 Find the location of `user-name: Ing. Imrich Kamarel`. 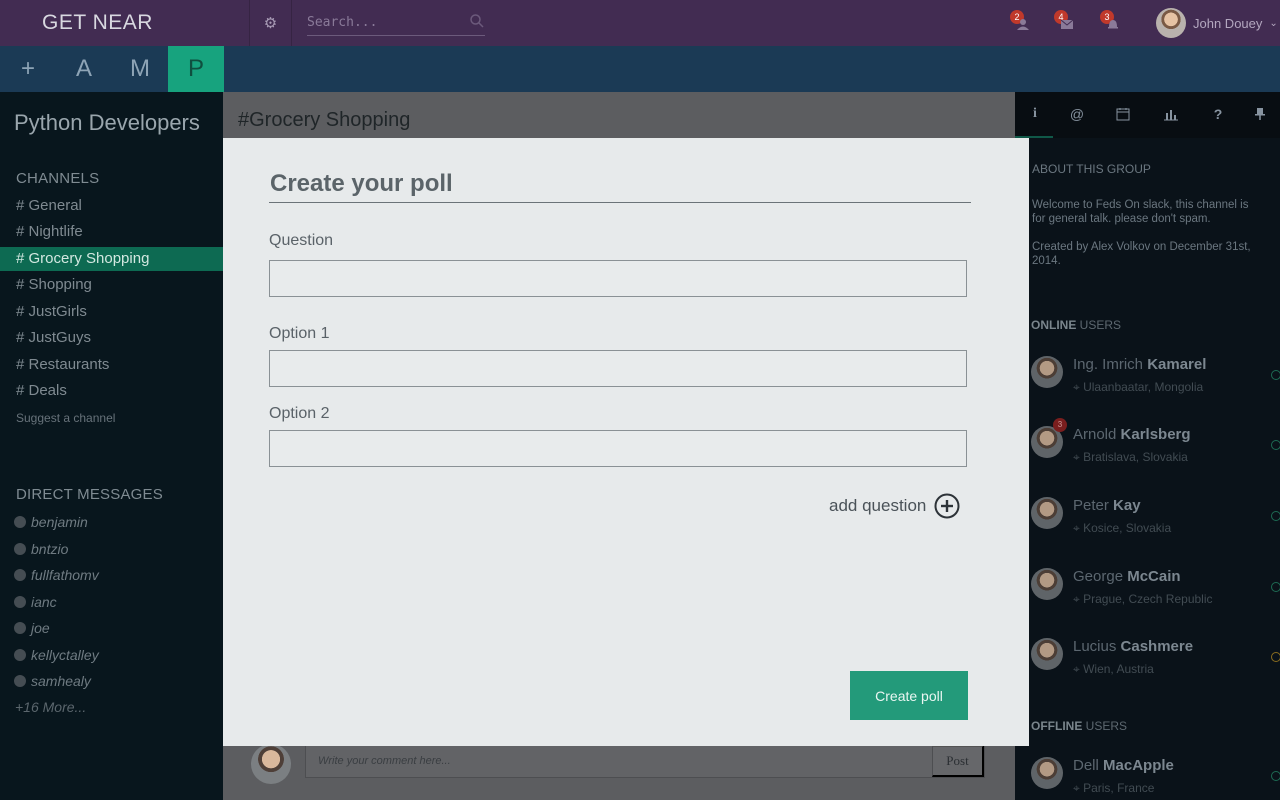

user-name: Ing. Imrich Kamarel is located at coordinates (1140, 364).